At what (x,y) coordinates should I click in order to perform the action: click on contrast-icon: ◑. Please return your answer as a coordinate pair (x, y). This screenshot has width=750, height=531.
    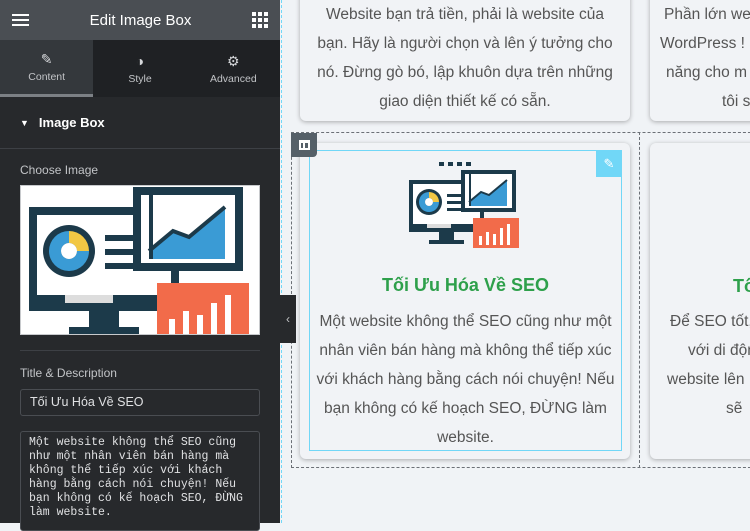
    Looking at the image, I should click on (140, 60).